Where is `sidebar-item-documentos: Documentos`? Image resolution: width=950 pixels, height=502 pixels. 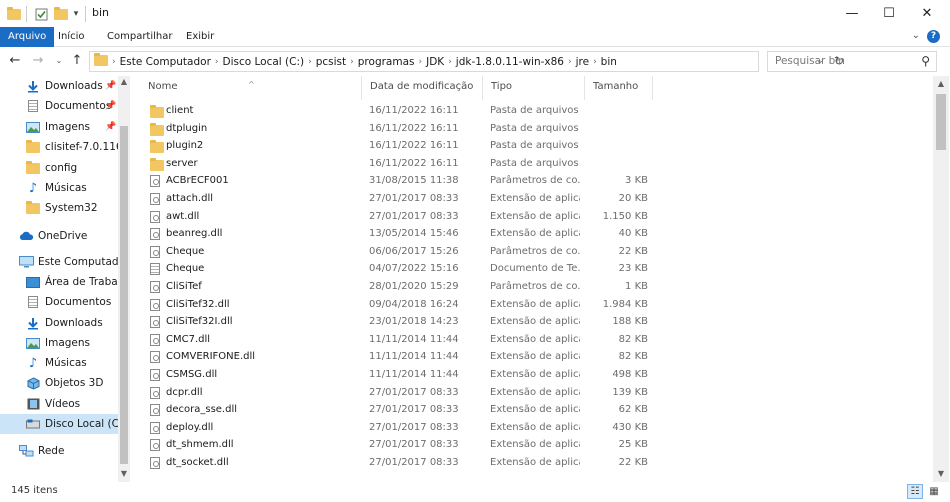
sidebar-item-documentos: Documentos is located at coordinates (59, 302).